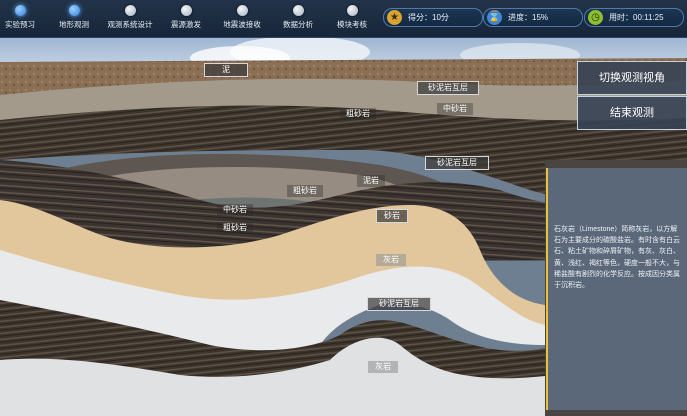 Image resolution: width=687 pixels, height=416 pixels. I want to click on clock-icon: ◷, so click(595, 17).